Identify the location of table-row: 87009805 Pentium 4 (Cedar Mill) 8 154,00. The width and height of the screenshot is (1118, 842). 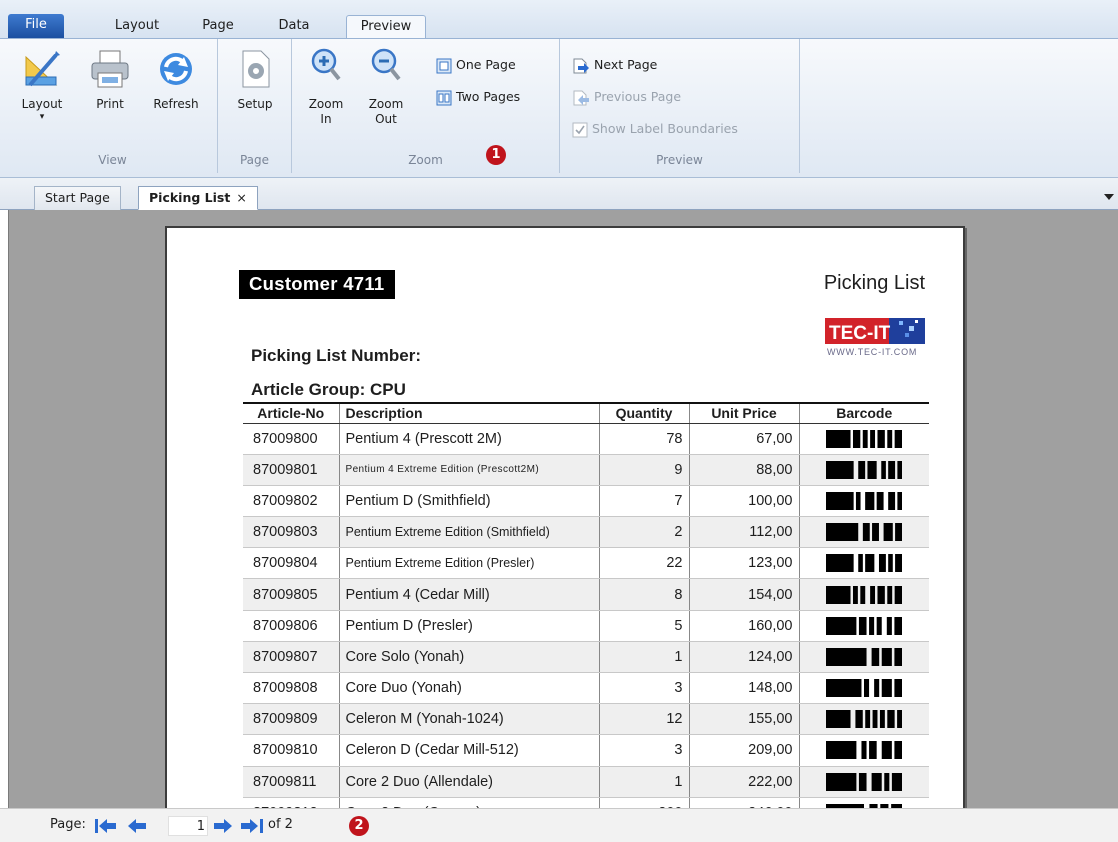
(586, 594).